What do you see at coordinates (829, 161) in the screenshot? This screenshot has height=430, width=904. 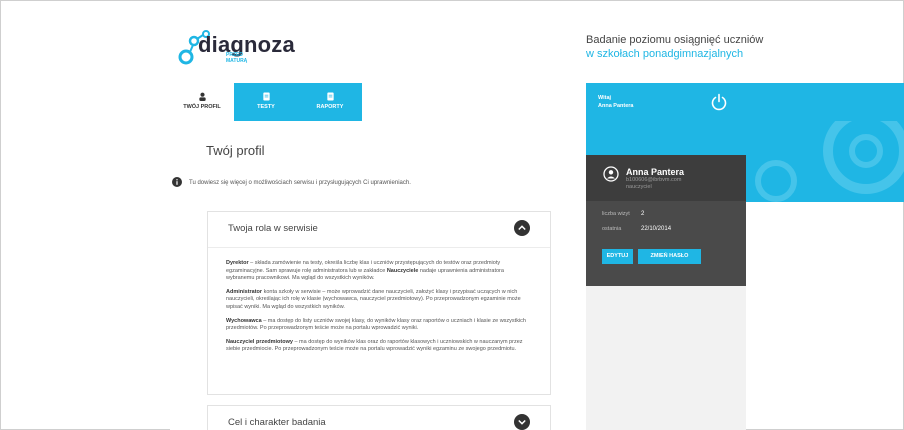 I see `decorative-circles-icon` at bounding box center [829, 161].